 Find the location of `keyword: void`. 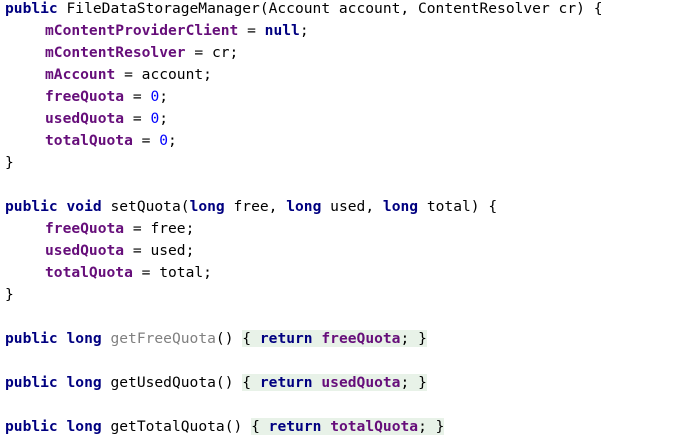

keyword: void is located at coordinates (84, 206).